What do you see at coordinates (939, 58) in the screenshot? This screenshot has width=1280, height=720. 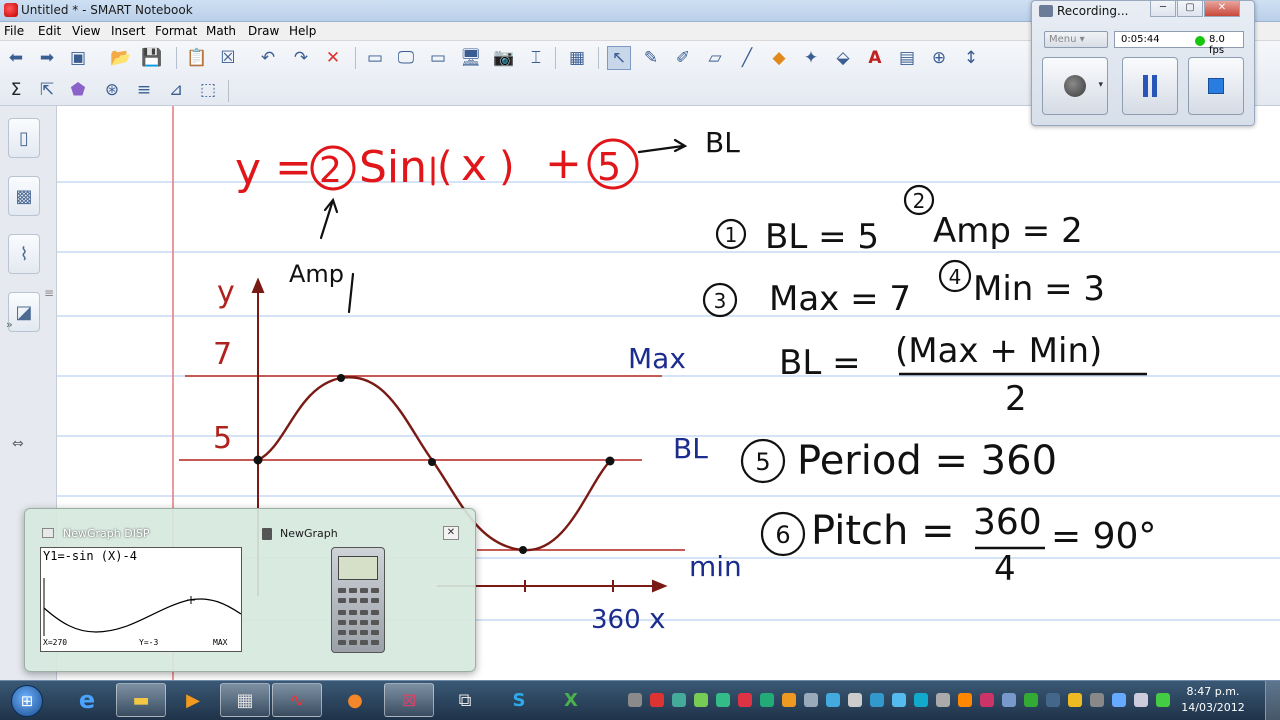 I see `measurement-icon: ⊕` at bounding box center [939, 58].